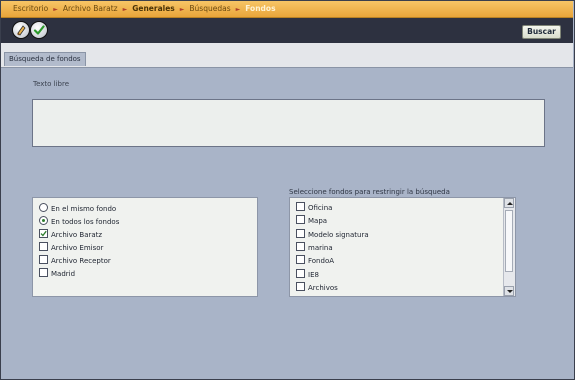  I want to click on eraser-icon, so click(21, 30).